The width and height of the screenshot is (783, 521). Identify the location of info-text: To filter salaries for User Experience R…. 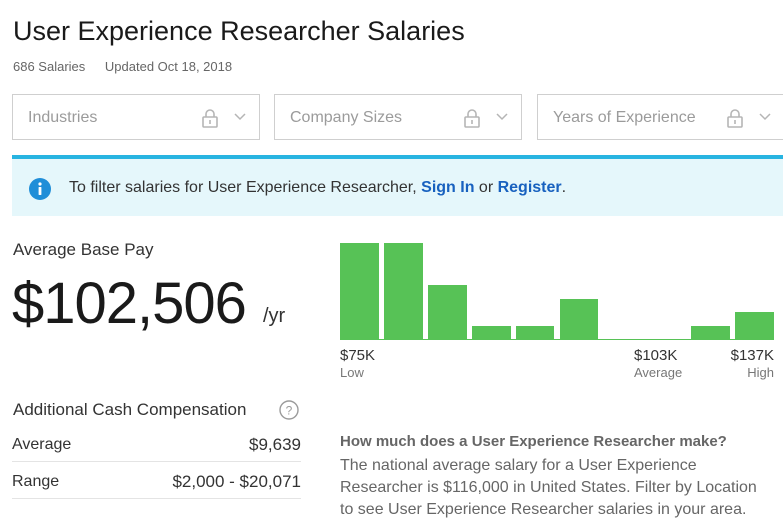
(245, 187).